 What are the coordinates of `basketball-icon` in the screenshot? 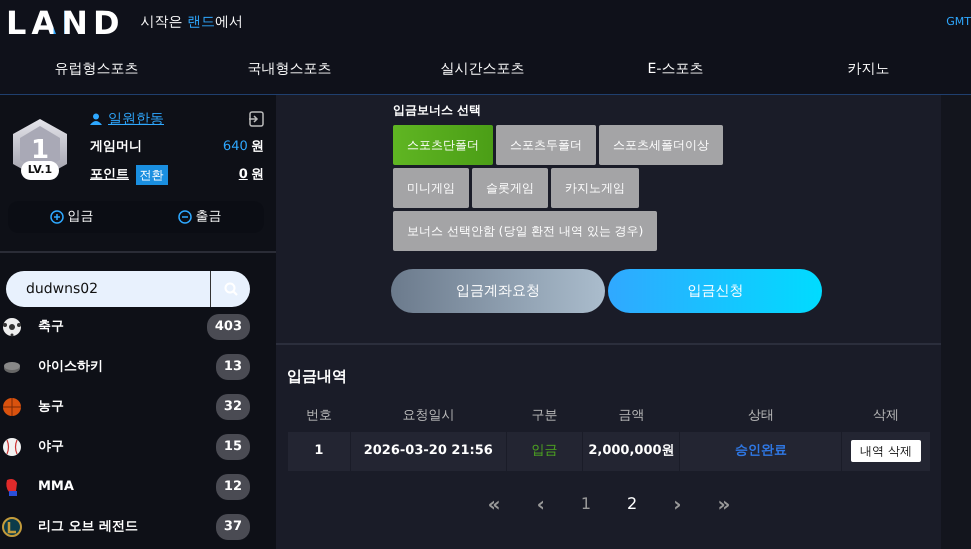 It's located at (12, 407).